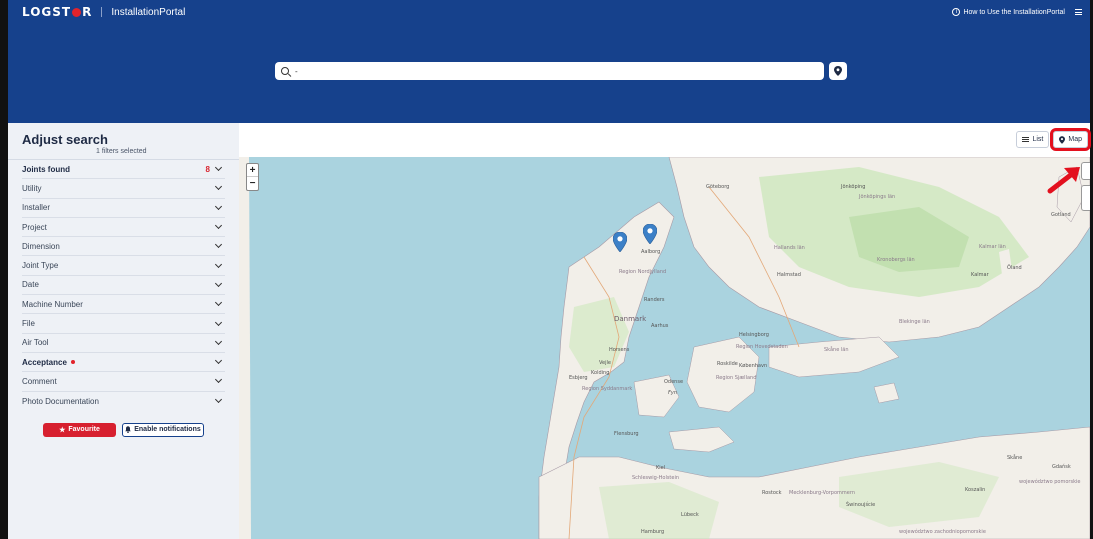 The height and width of the screenshot is (539, 1093). I want to click on search-icon, so click(285, 71).